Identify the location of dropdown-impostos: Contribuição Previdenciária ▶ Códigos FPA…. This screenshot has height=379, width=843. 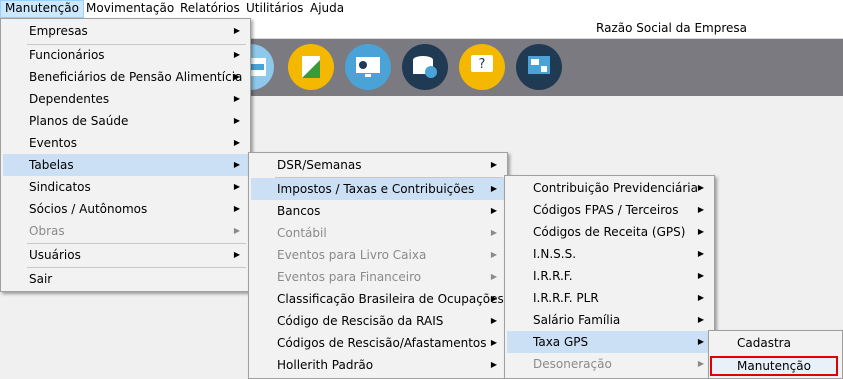
(609, 277).